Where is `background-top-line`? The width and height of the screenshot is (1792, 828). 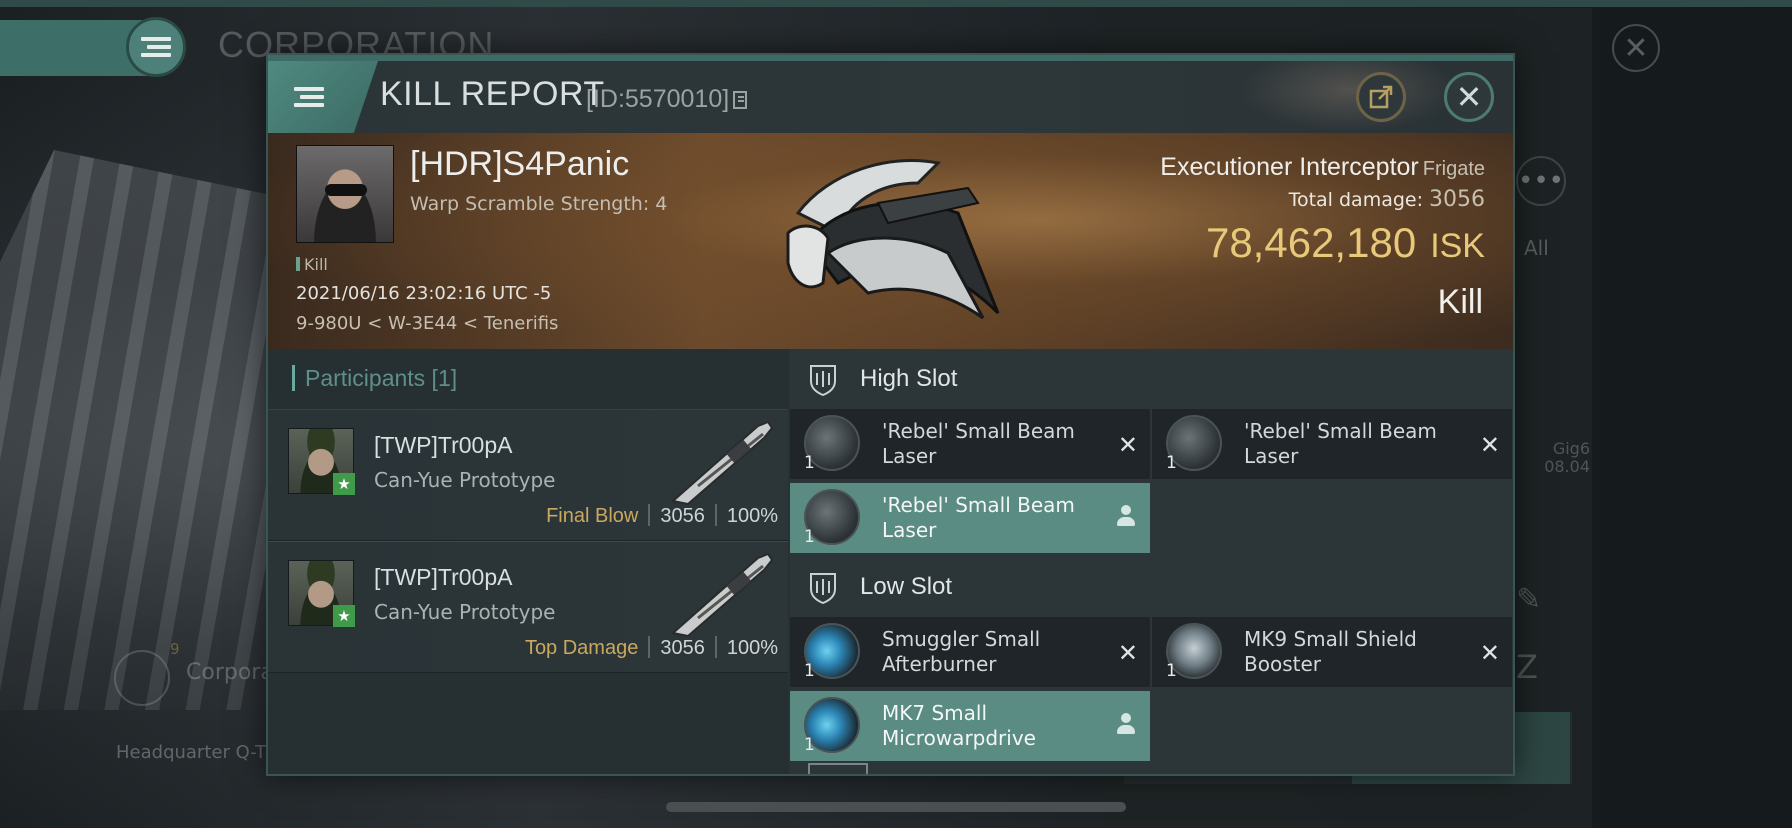
background-top-line is located at coordinates (896, 3).